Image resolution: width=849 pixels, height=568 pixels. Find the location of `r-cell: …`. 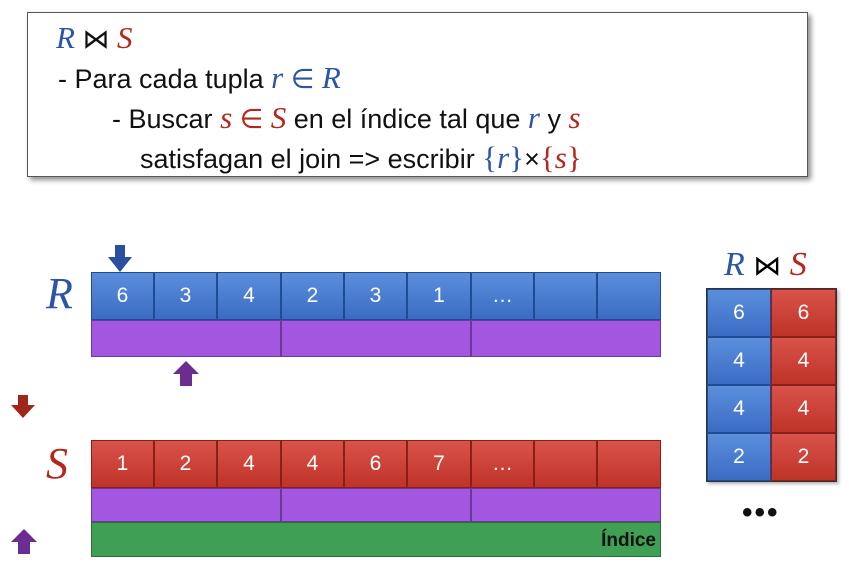

r-cell: … is located at coordinates (502, 296).